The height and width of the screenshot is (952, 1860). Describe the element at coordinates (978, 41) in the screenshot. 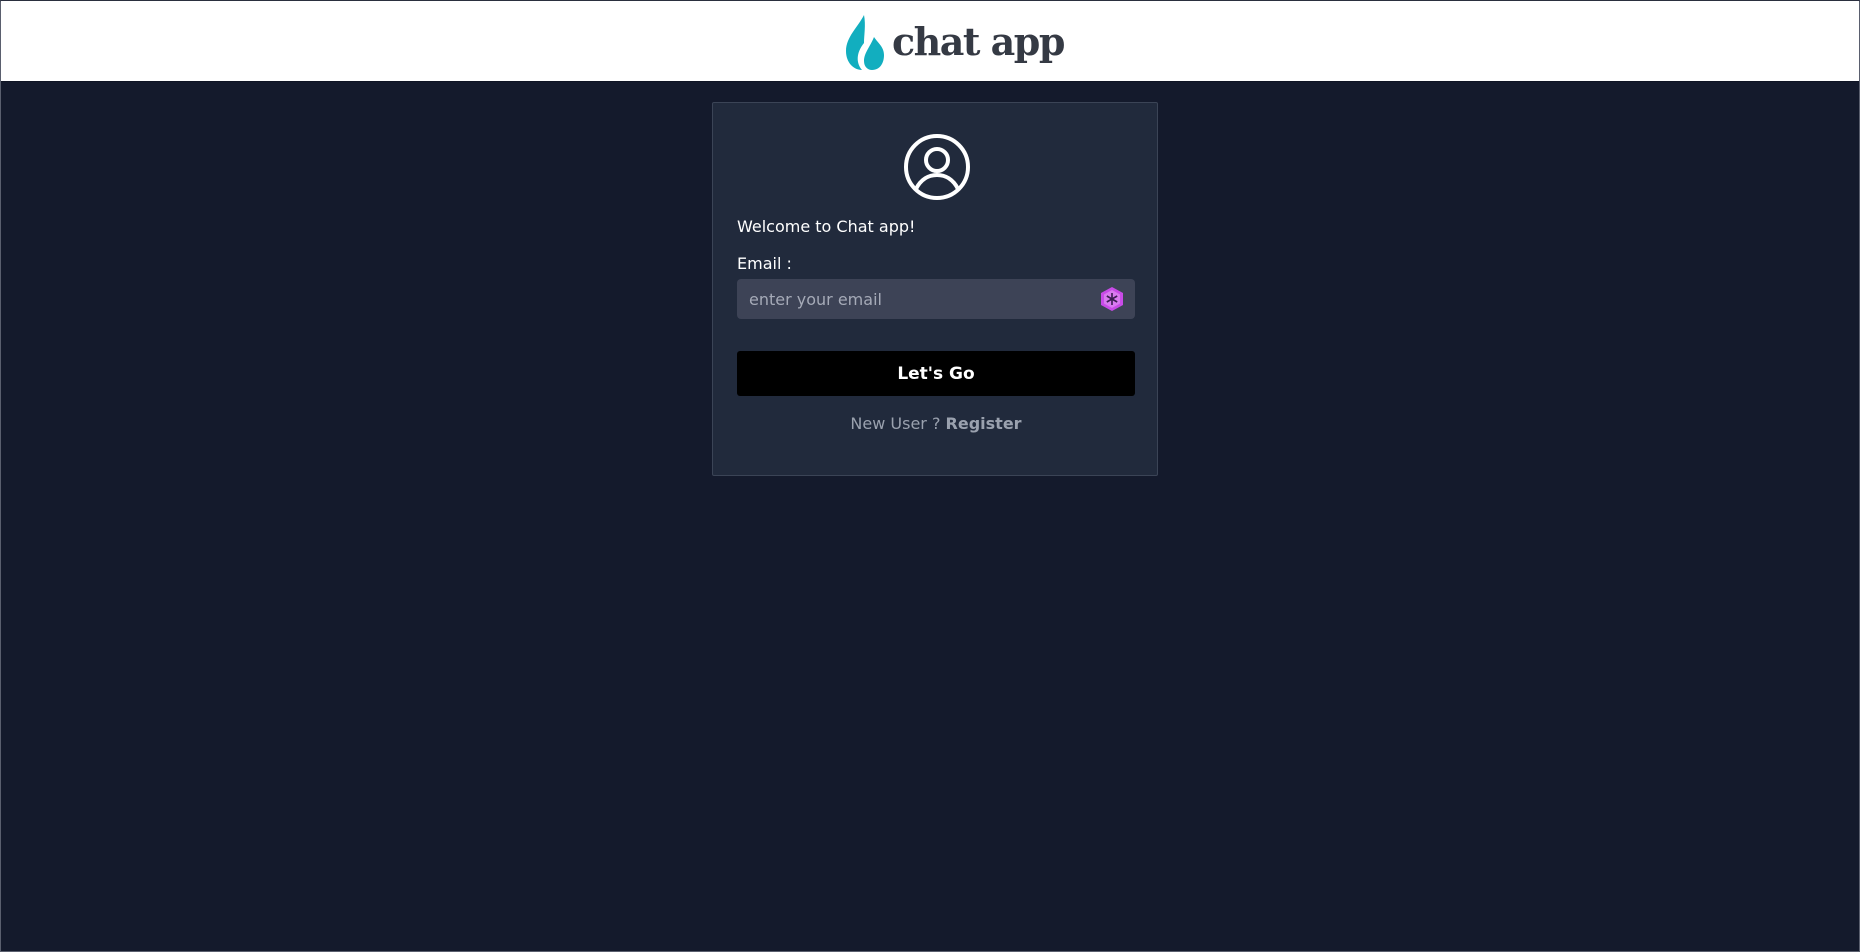

I see `logo-text: chat app` at that location.